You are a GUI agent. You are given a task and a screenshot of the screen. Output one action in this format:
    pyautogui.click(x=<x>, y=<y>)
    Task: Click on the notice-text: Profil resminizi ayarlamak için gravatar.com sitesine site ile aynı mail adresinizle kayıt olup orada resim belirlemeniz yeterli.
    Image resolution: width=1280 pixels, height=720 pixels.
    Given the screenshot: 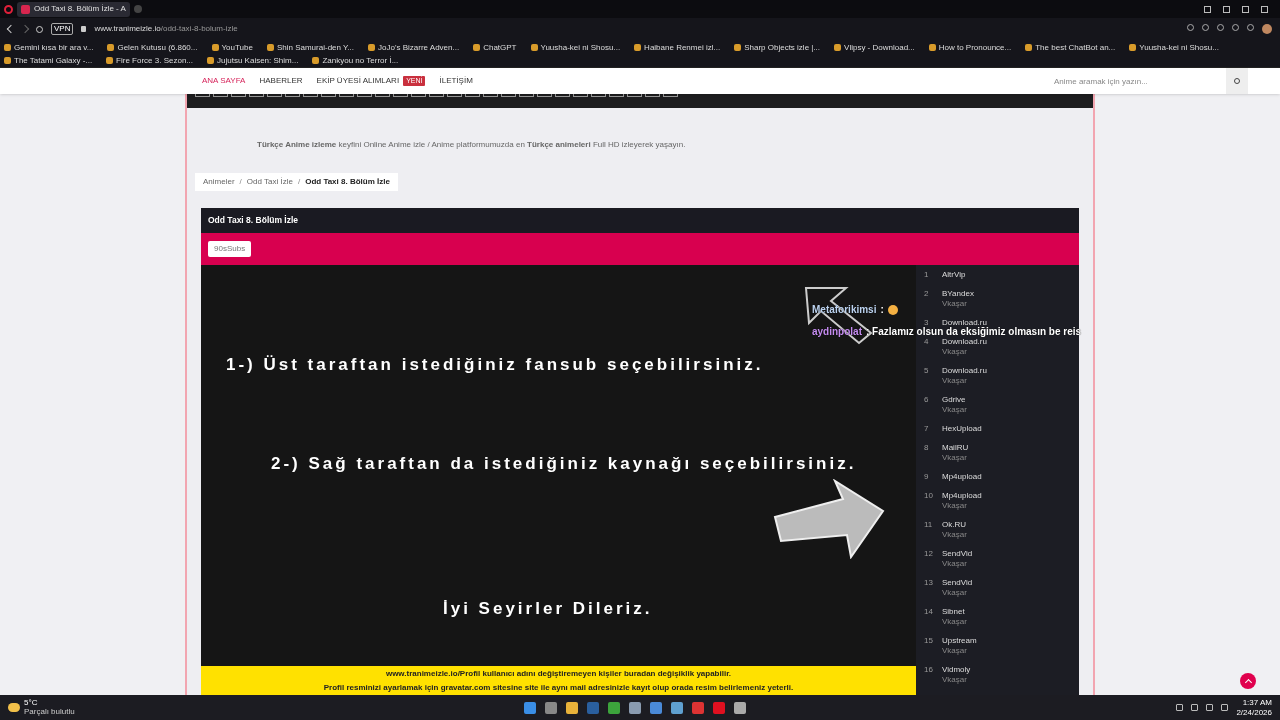 What is the action you would take?
    pyautogui.click(x=558, y=687)
    